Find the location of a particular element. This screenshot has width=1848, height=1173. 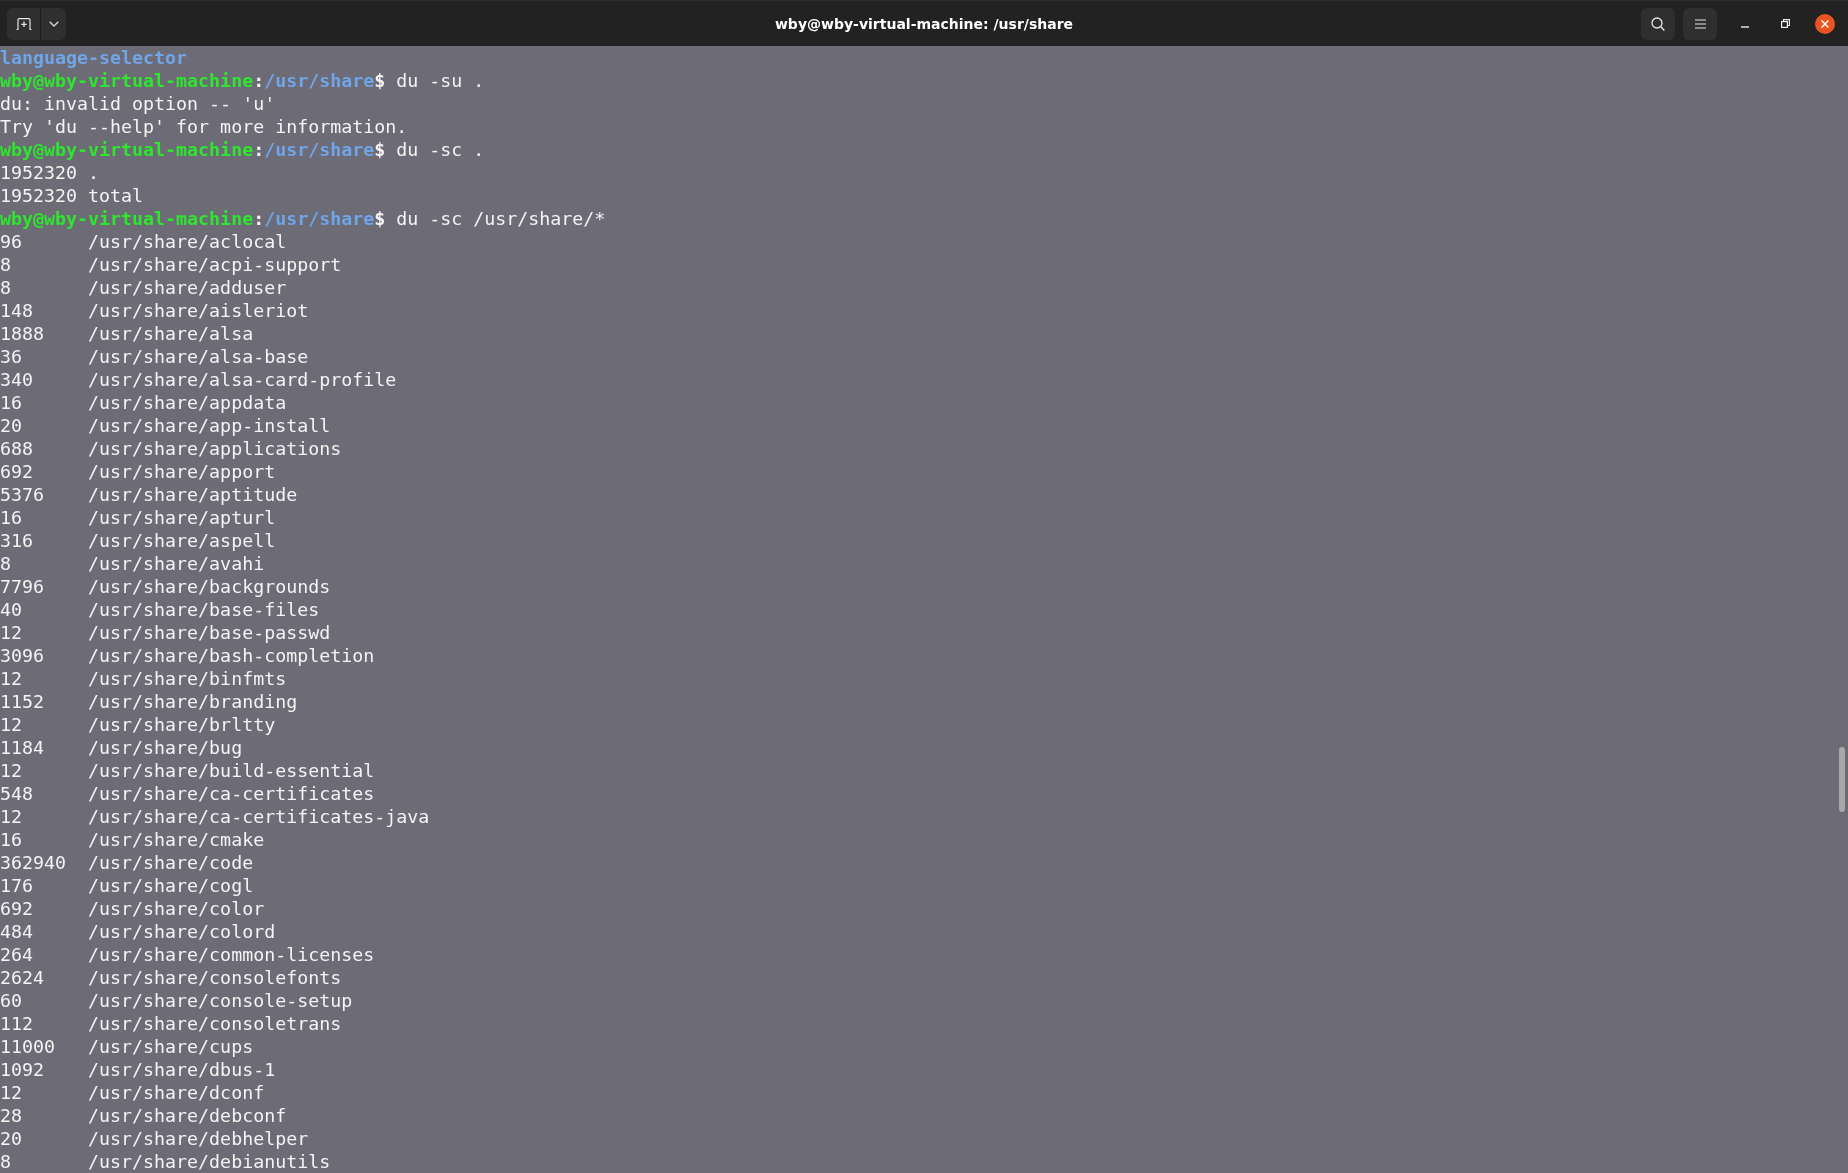

directory-path: /usr/share/cmake is located at coordinates (176, 839).